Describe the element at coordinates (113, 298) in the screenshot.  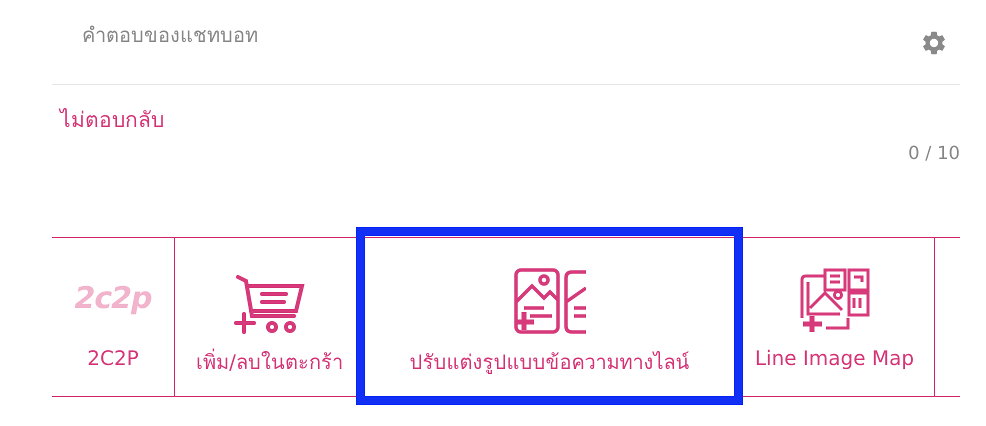
I see `logo: 2c2p` at that location.